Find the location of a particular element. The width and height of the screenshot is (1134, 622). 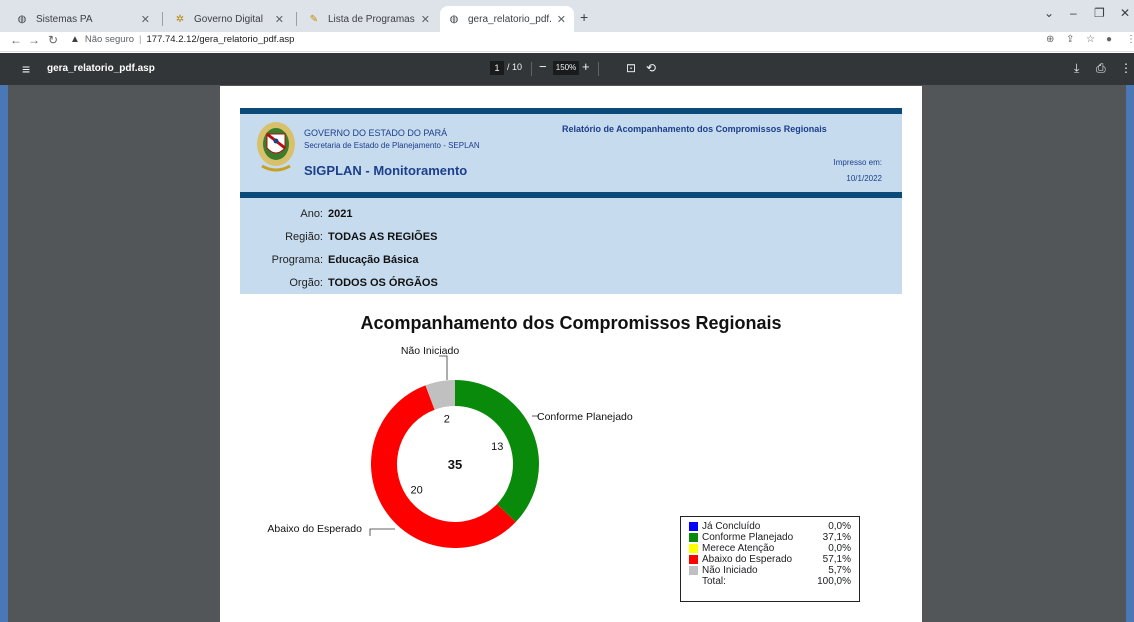

slice-value-label: 2 is located at coordinates (447, 420).